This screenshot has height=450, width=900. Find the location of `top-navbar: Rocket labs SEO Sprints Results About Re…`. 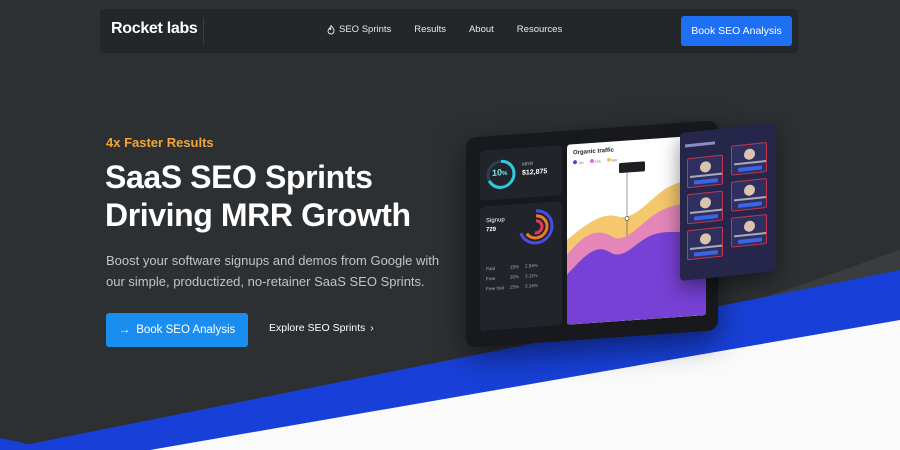

top-navbar: Rocket labs SEO Sprints Results About Re… is located at coordinates (449, 31).